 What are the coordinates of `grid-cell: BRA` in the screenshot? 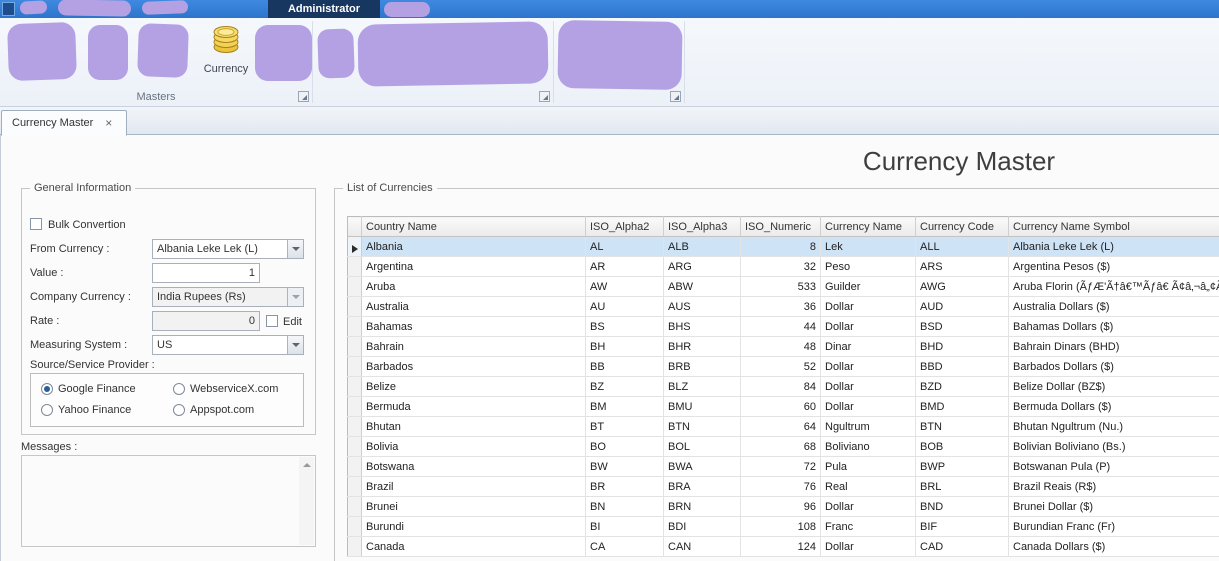 It's located at (702, 486).